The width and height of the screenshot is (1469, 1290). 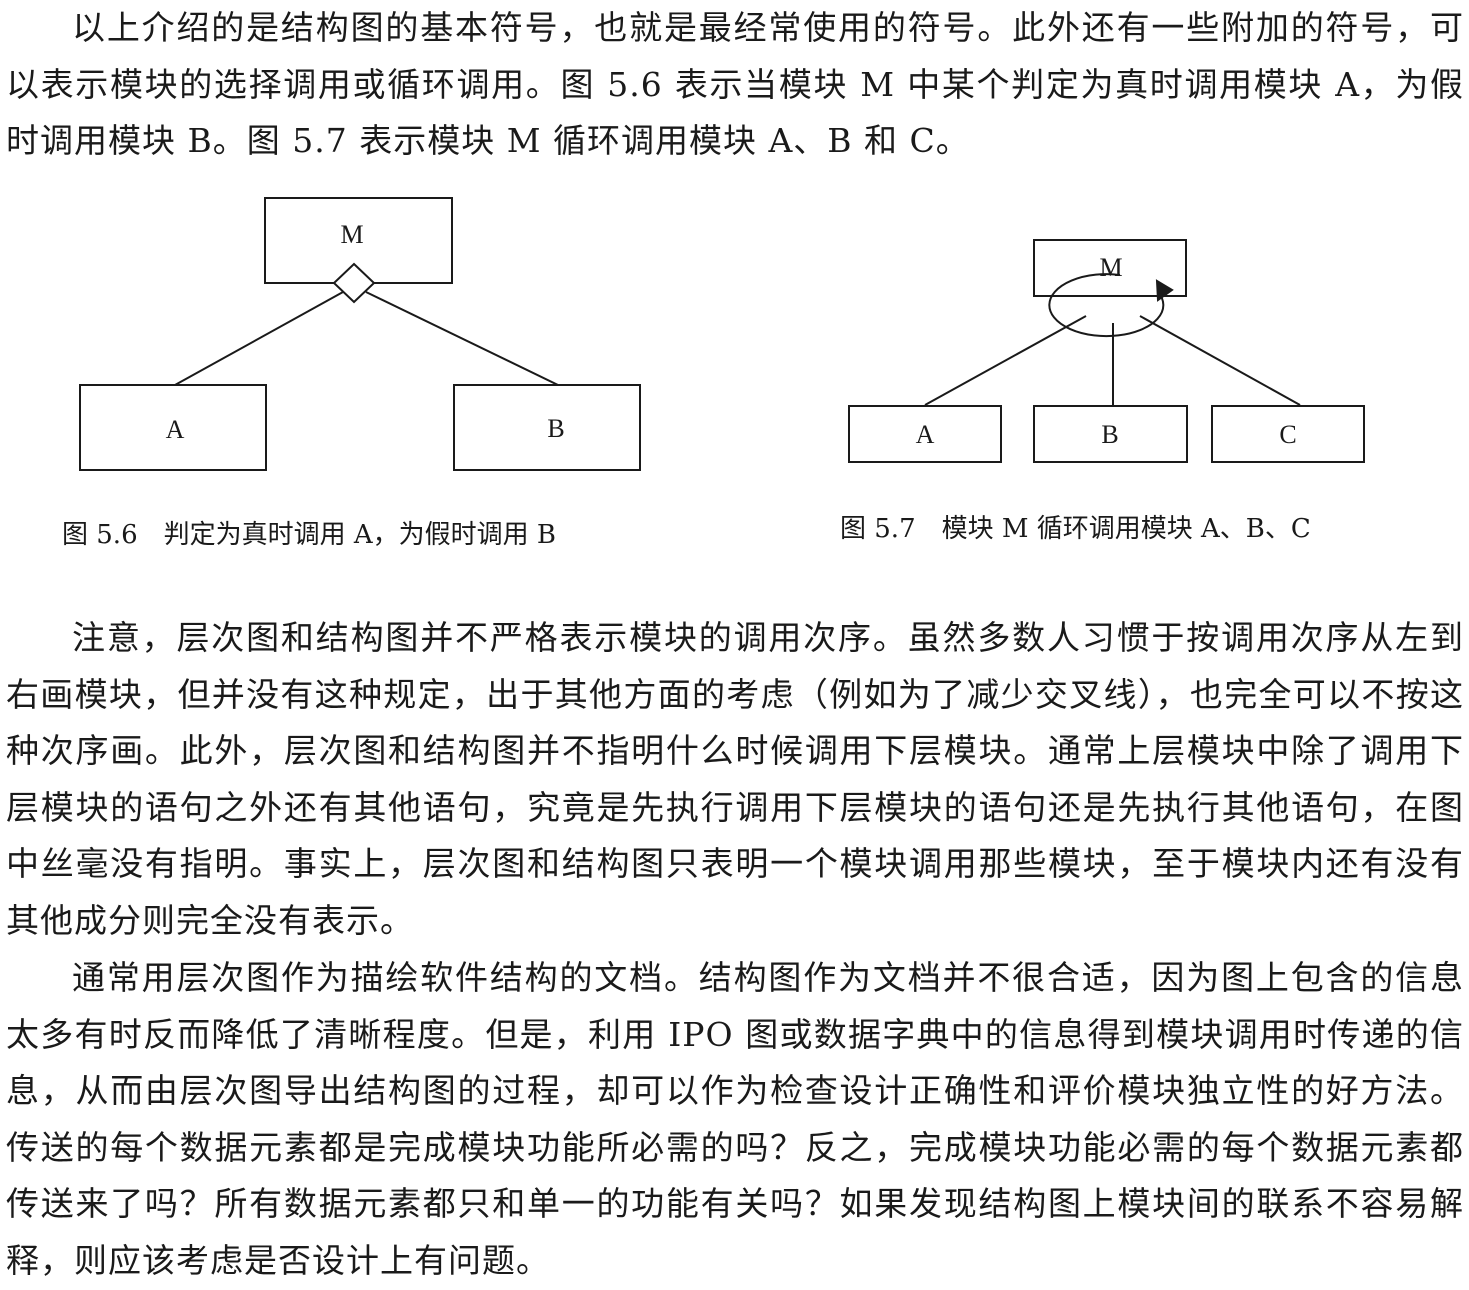 What do you see at coordinates (1287, 434) in the screenshot?
I see `fig57-module-c-label: C` at bounding box center [1287, 434].